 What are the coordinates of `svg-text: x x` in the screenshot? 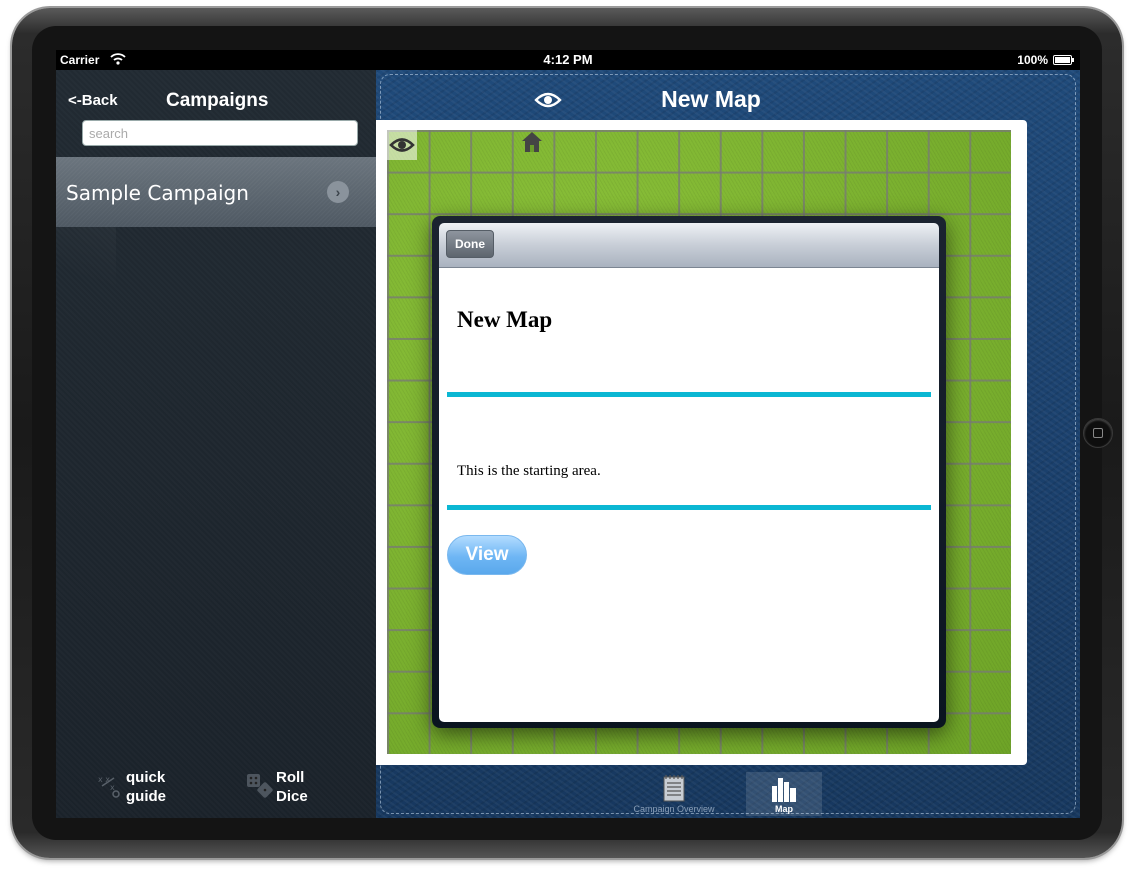 It's located at (104, 779).